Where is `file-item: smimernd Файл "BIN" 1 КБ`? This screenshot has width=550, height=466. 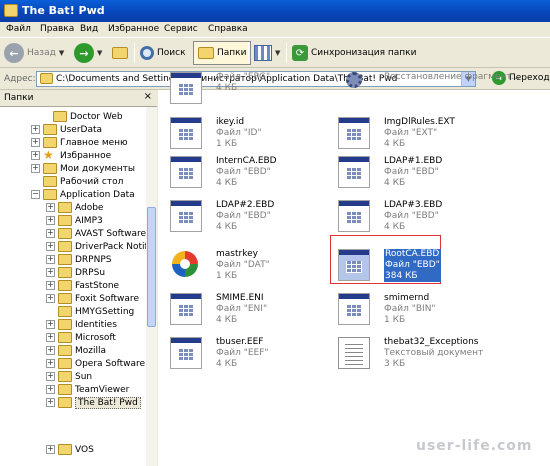
file-item: smimernd Файл "BIN" 1 КБ is located at coordinates (433, 311).